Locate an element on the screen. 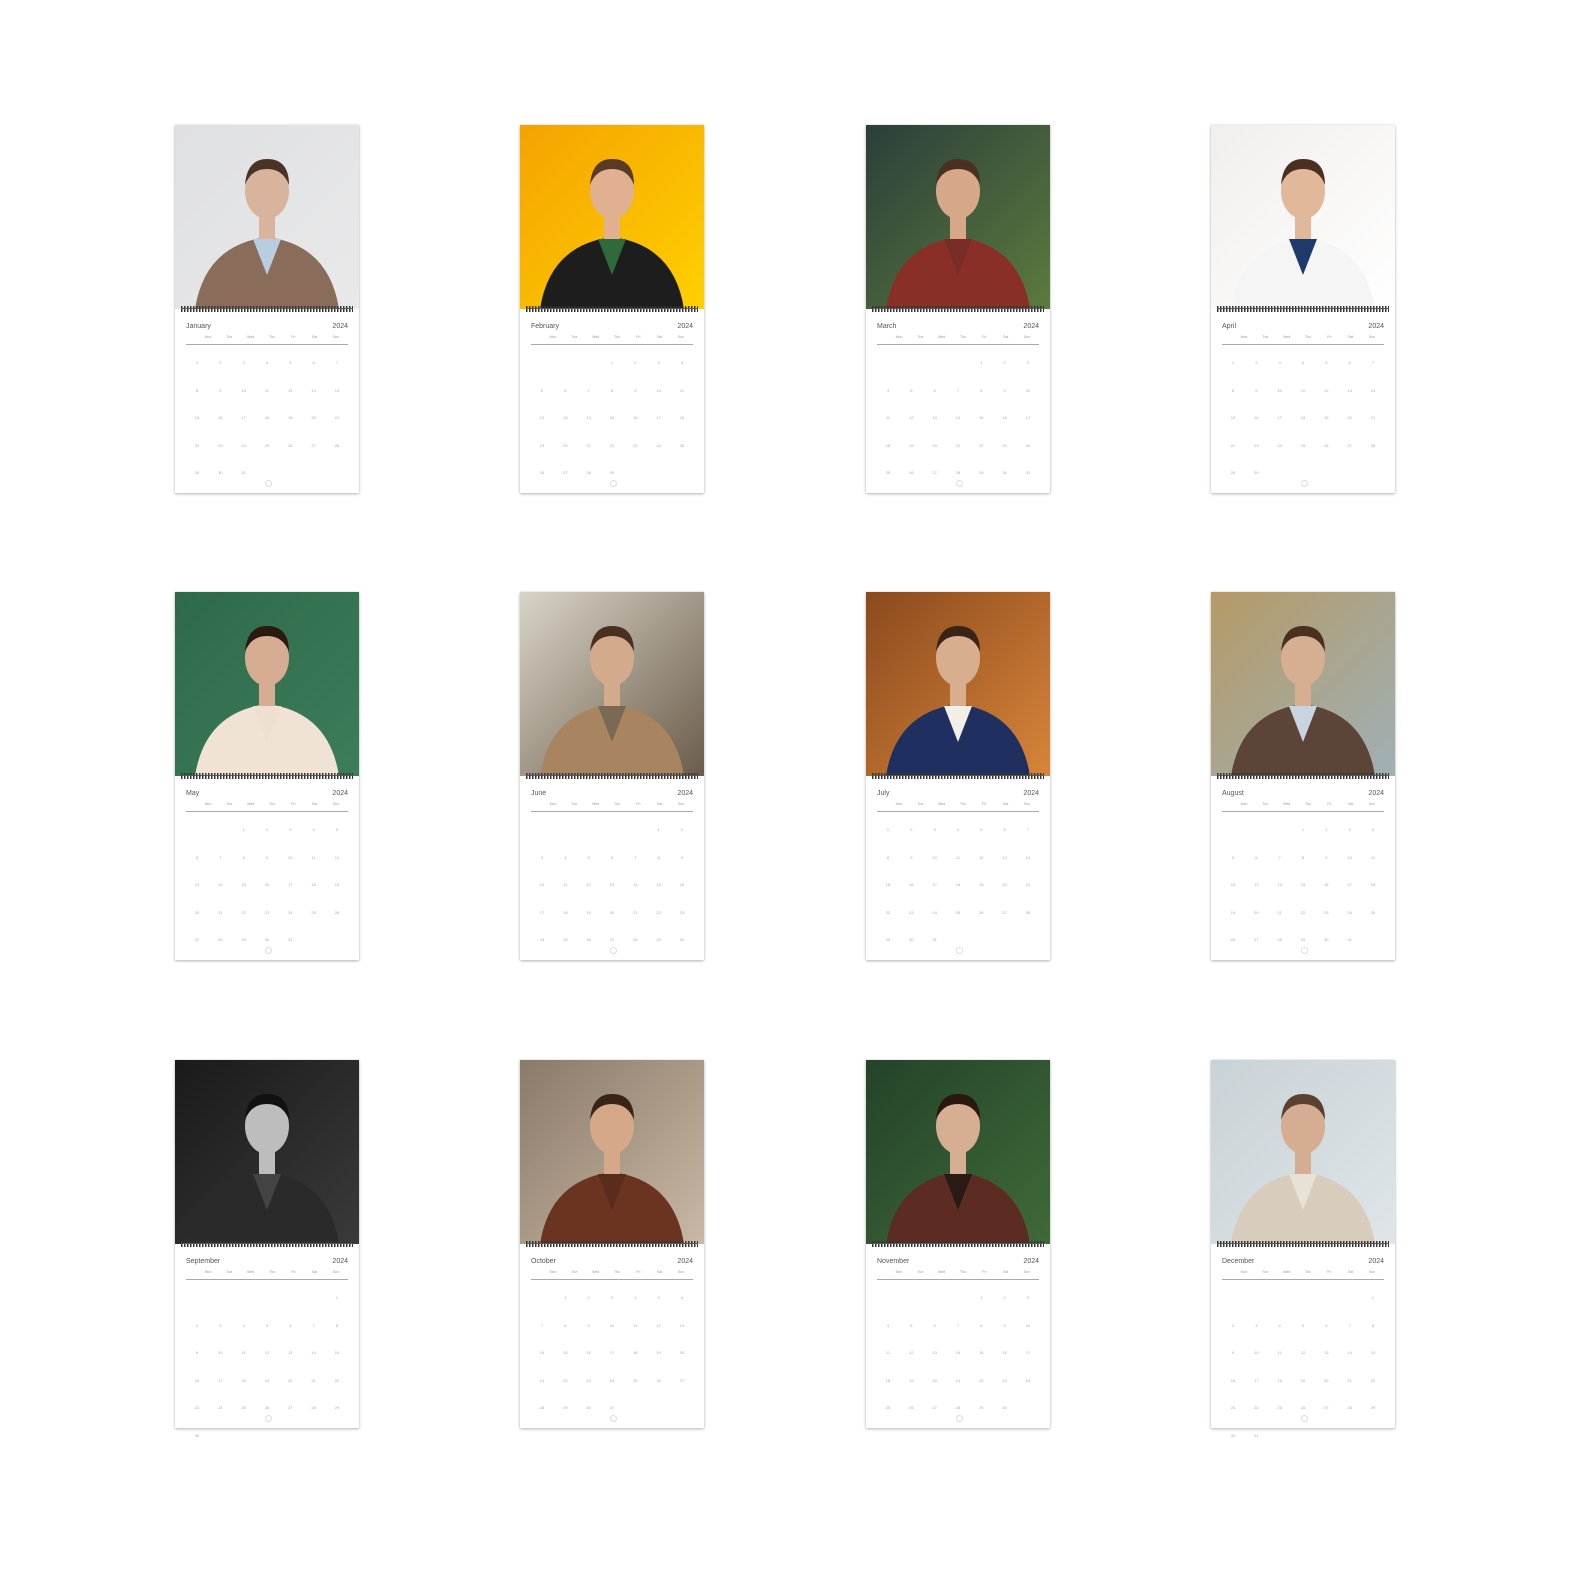 Image resolution: width=1588 pixels, height=1588 pixels. day-cell: 8 is located at coordinates (1373, 1325).